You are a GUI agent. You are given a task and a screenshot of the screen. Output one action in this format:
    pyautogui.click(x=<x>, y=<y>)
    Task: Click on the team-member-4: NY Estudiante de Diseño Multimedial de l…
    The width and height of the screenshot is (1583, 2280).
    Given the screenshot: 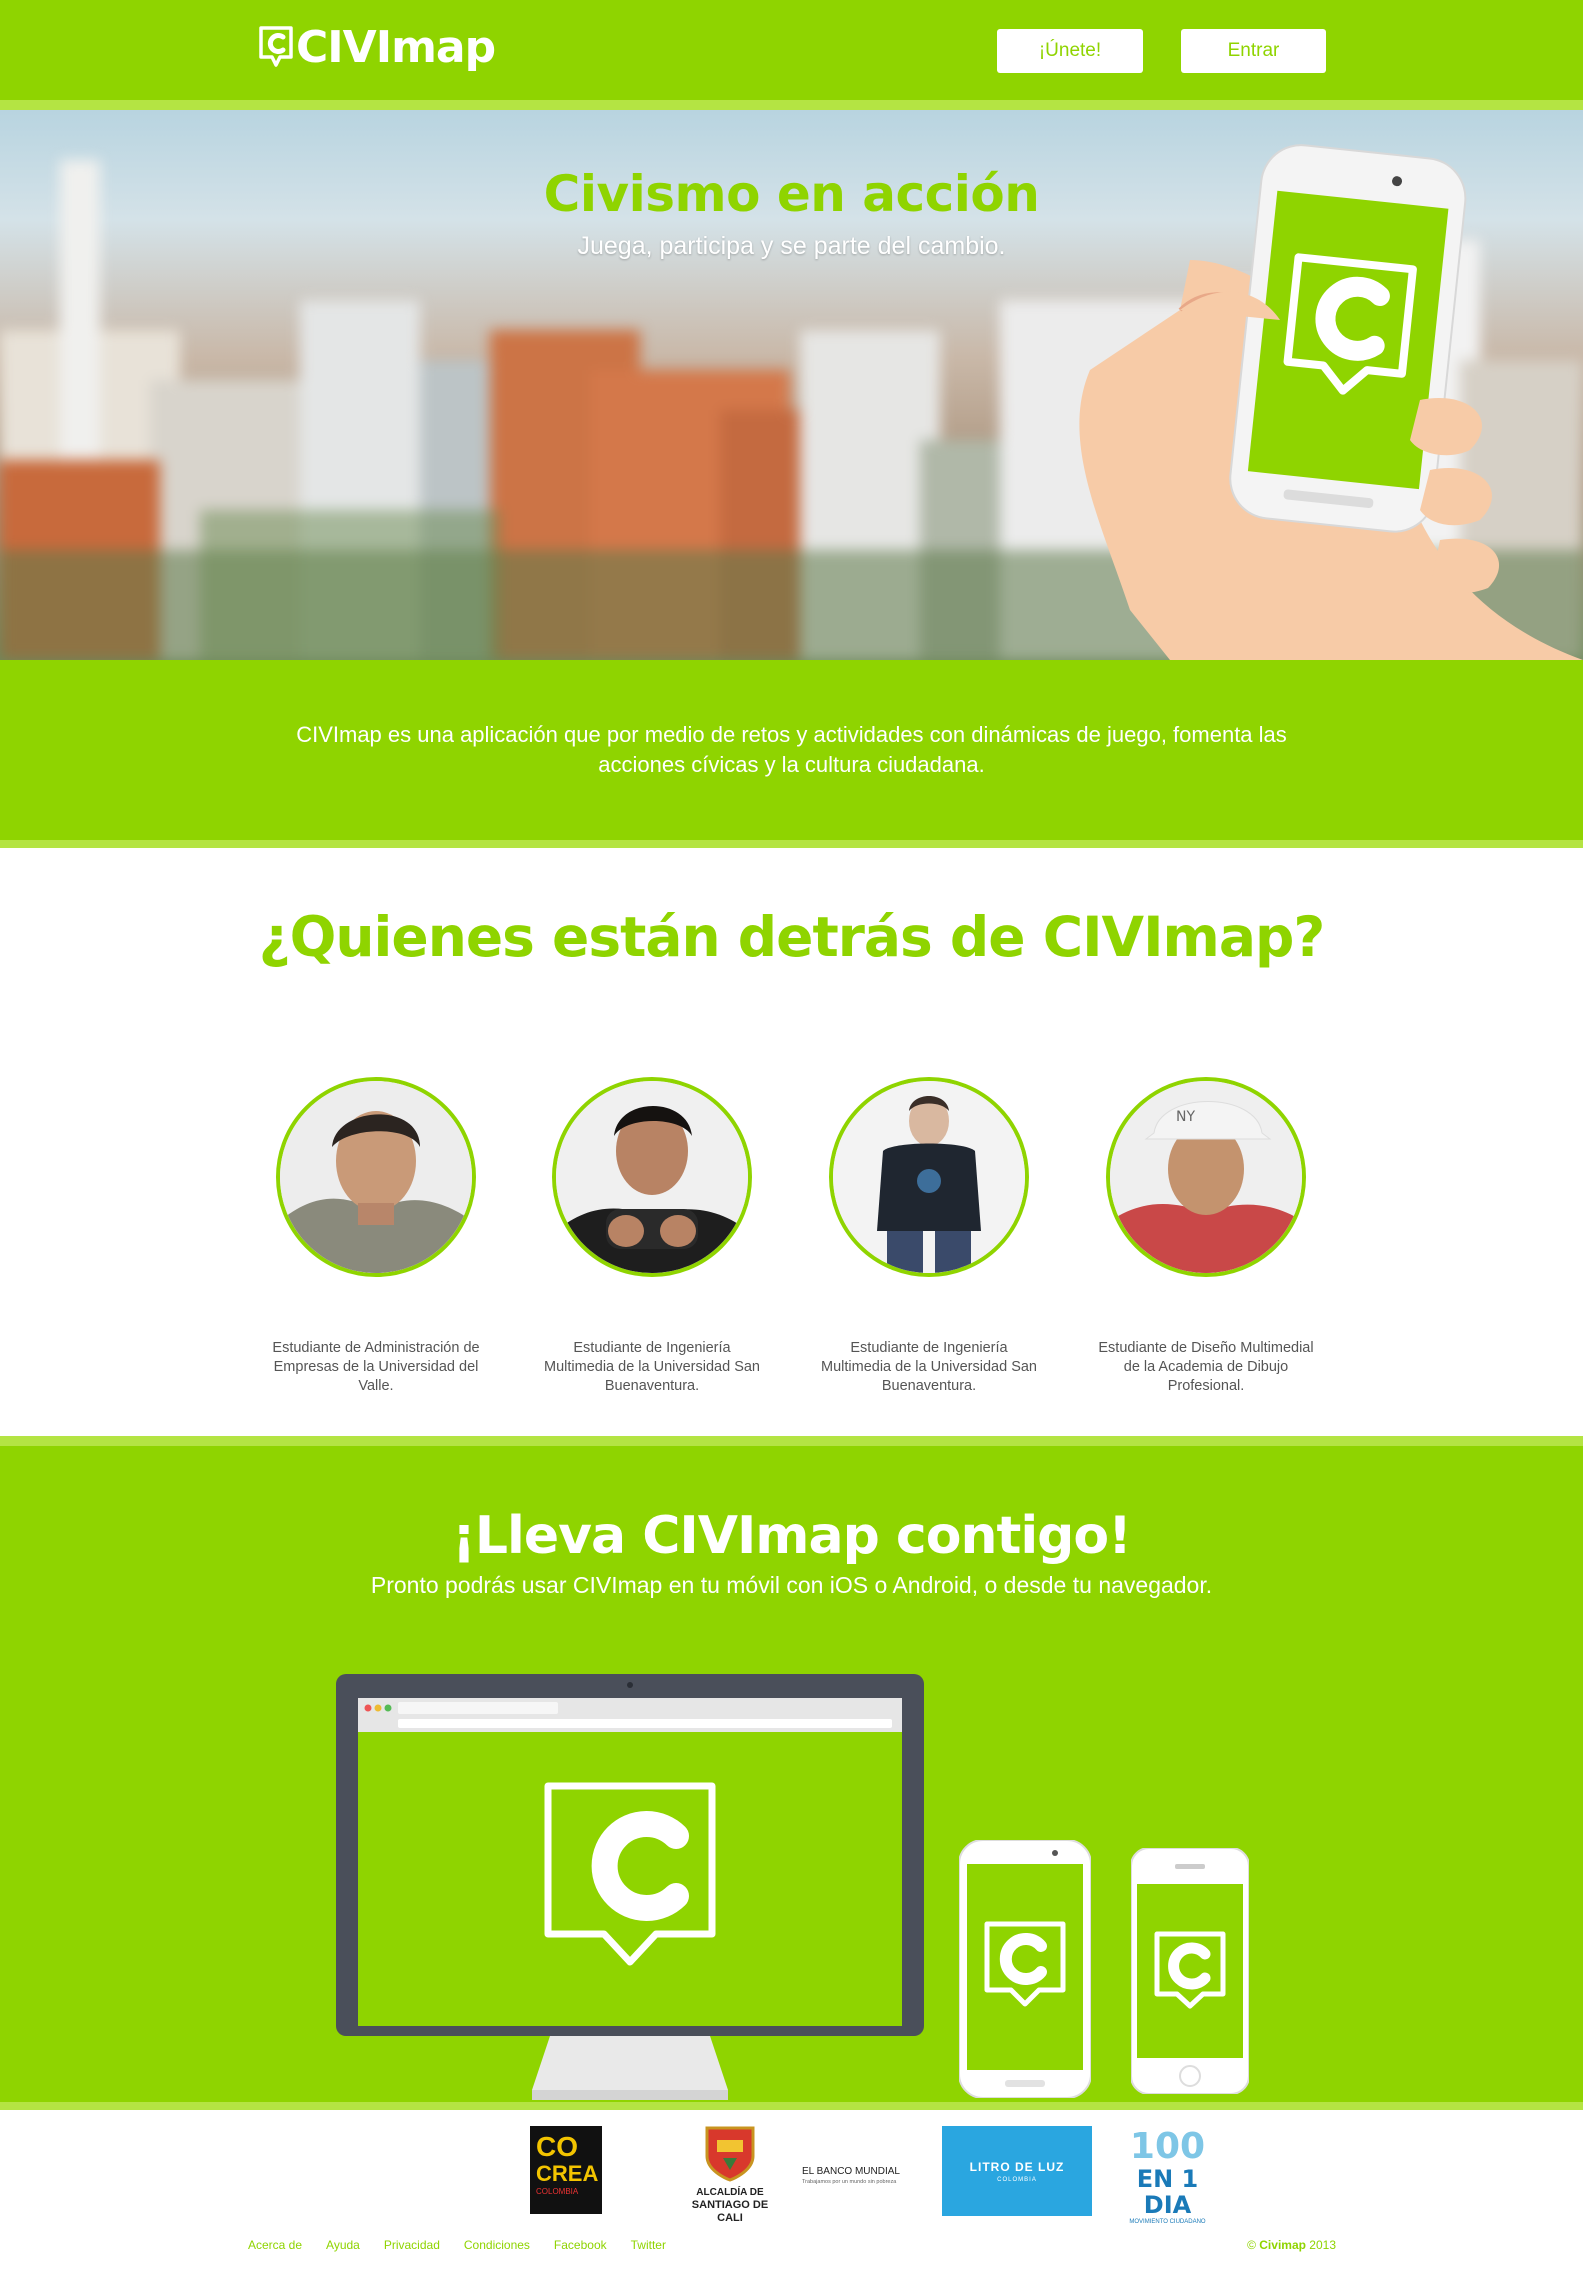 What is the action you would take?
    pyautogui.click(x=1206, y=1236)
    